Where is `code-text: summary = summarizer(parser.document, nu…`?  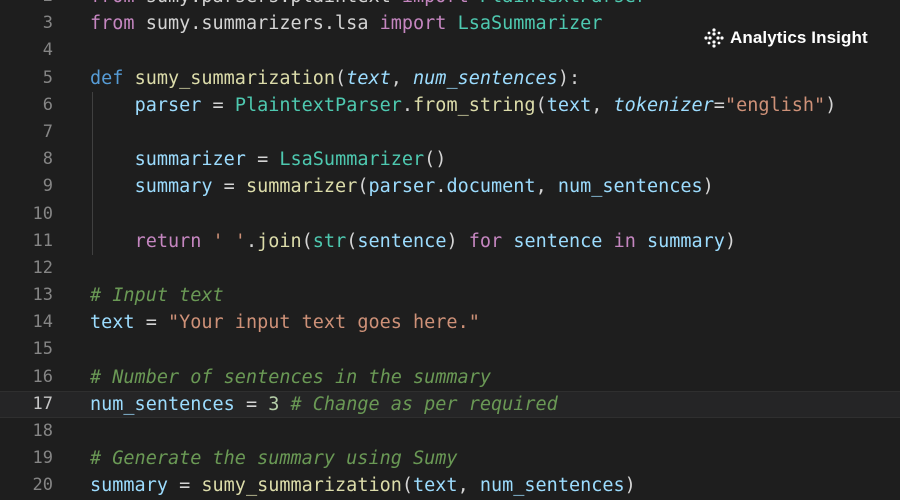 code-text: summary = summarizer(parser.document, nu… is located at coordinates (402, 186).